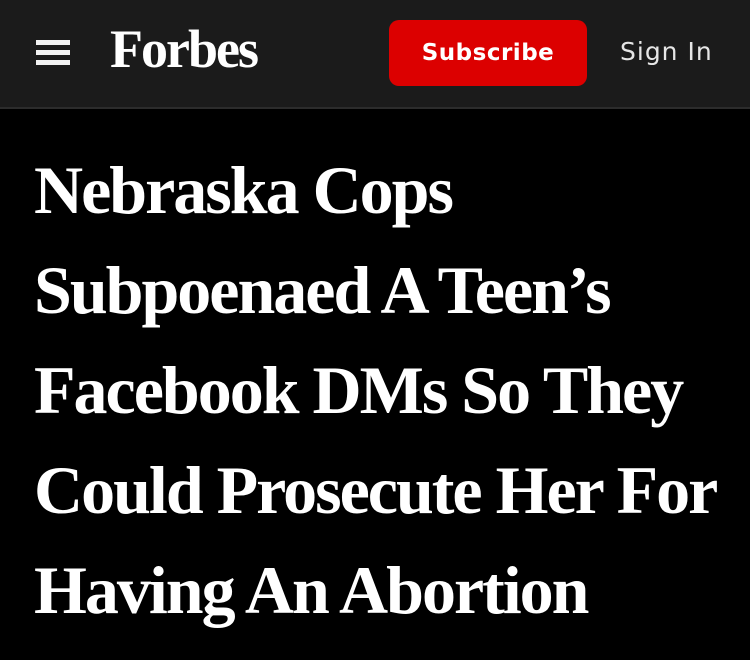 The width and height of the screenshot is (750, 660). Describe the element at coordinates (666, 52) in the screenshot. I see `sign-in-link: Sign In` at that location.